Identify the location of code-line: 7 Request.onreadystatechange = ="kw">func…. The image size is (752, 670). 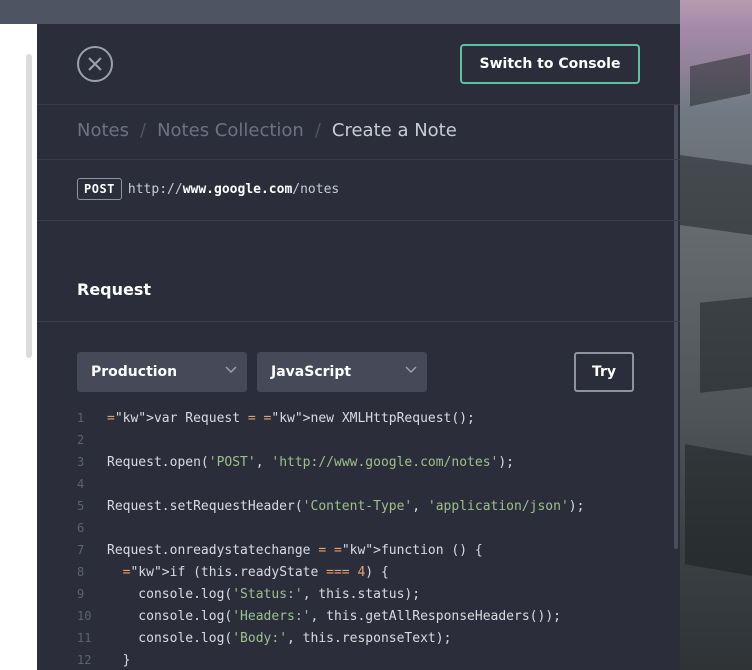
(362, 554).